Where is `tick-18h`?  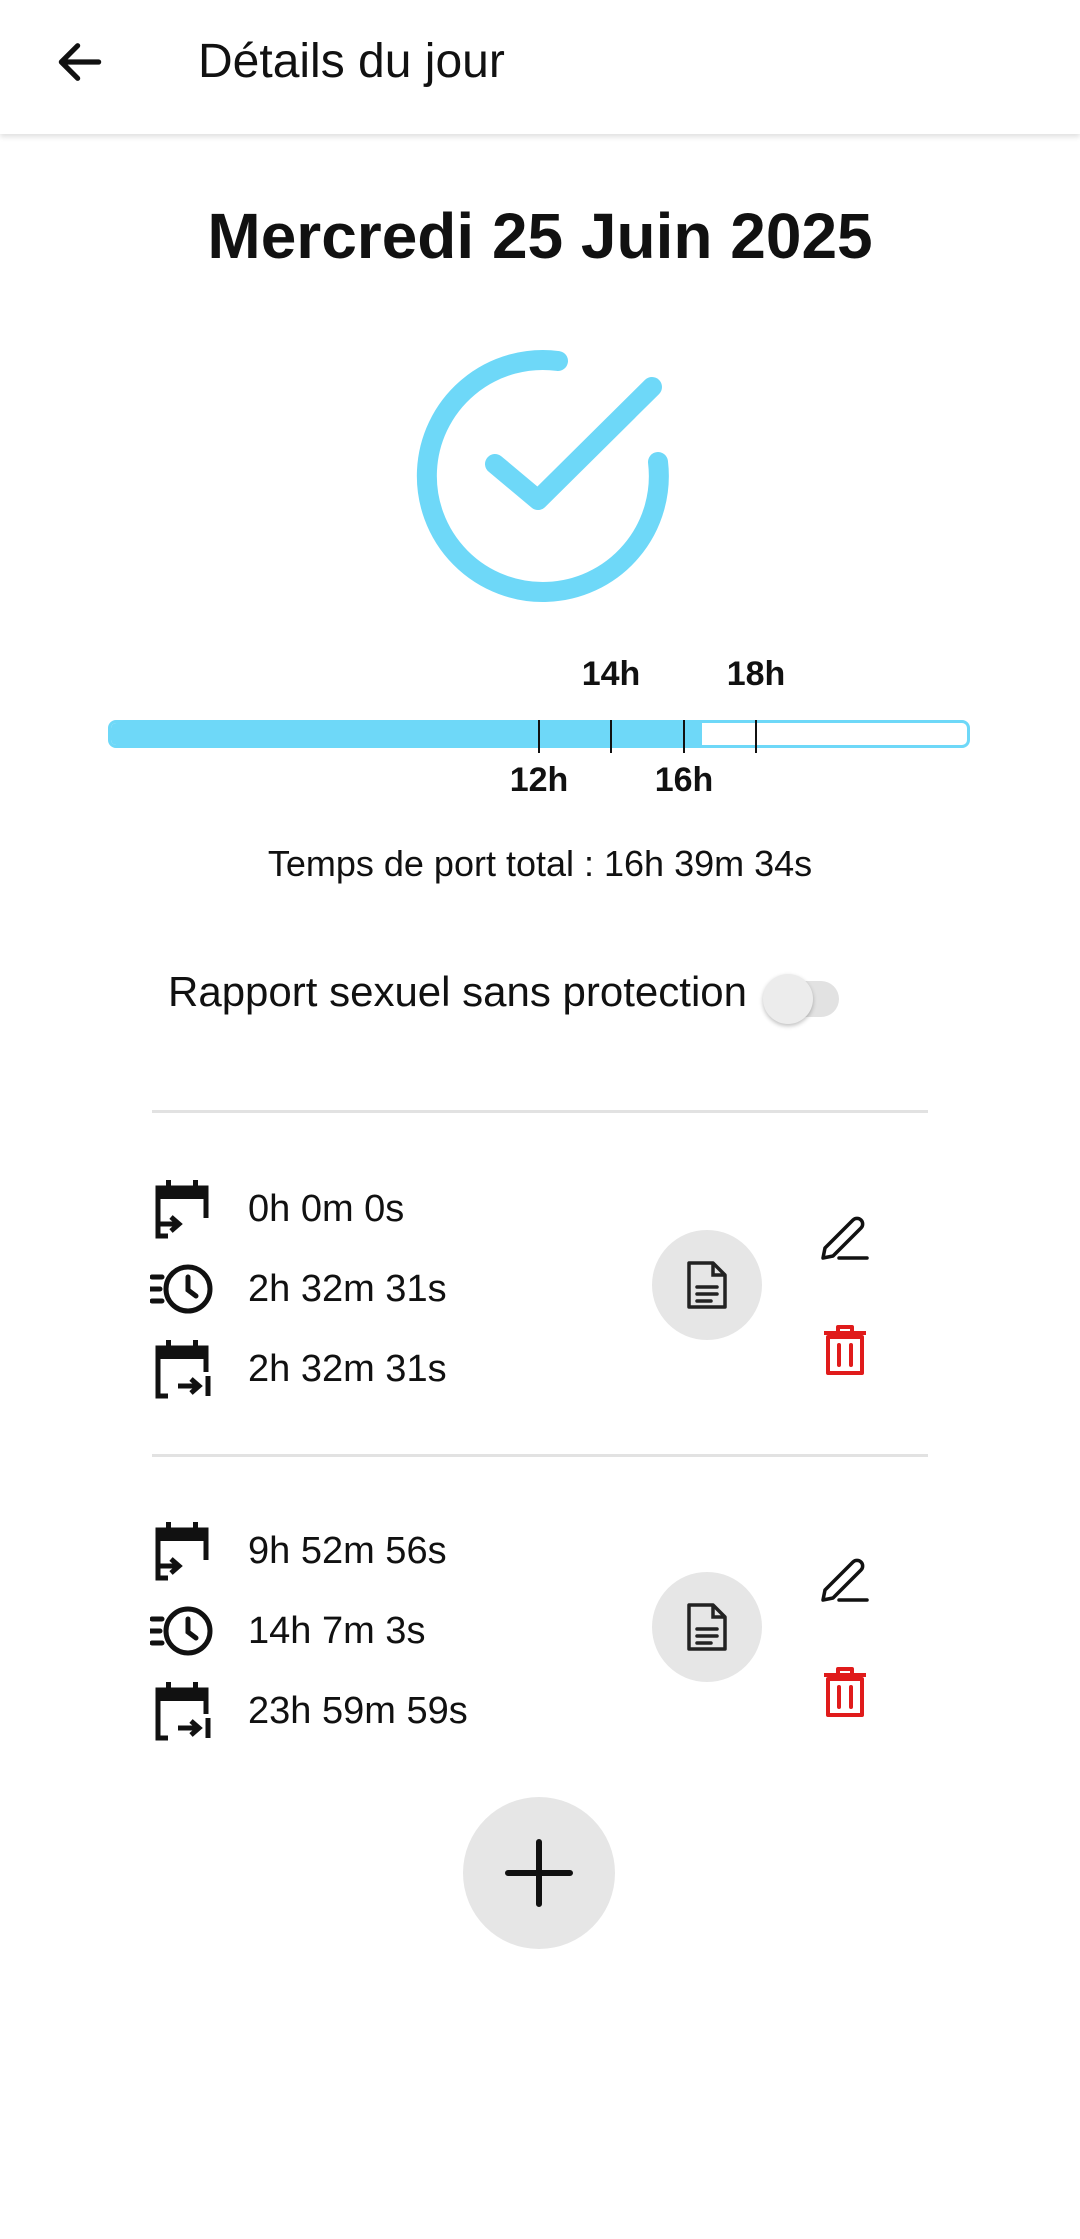 tick-18h is located at coordinates (756, 736).